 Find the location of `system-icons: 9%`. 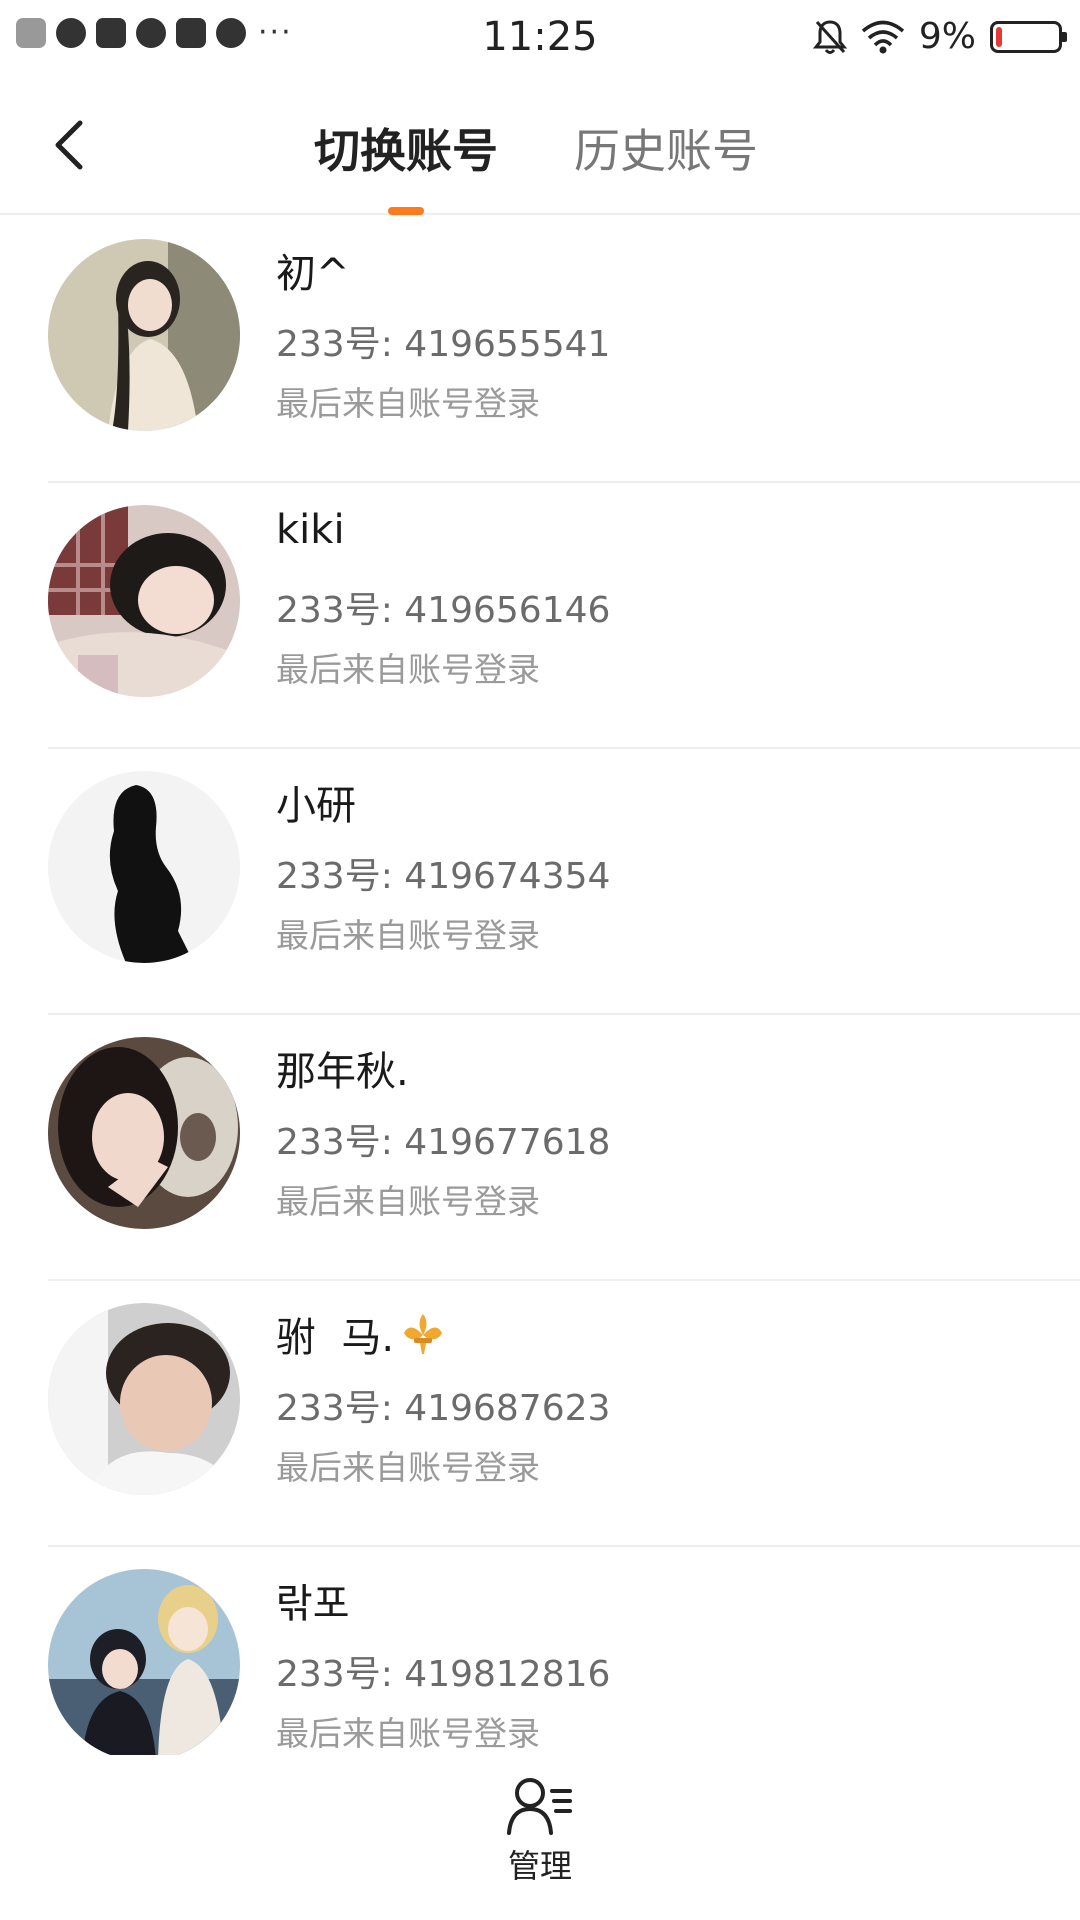

system-icons: 9% is located at coordinates (939, 36).